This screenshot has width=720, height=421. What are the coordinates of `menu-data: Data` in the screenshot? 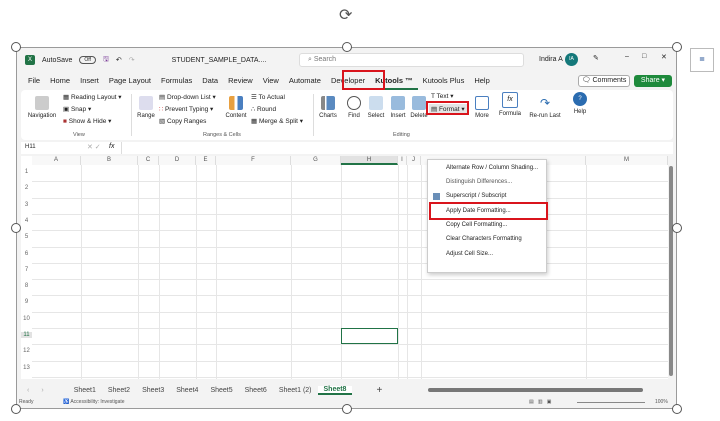 It's located at (210, 82).